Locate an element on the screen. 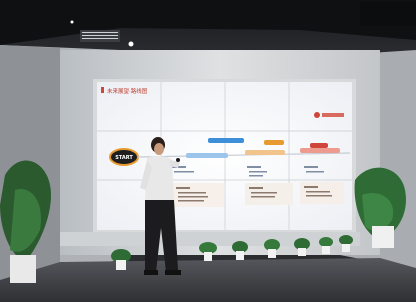 This screenshot has height=302, width=416. projector-housing is located at coordinates (388, 14).